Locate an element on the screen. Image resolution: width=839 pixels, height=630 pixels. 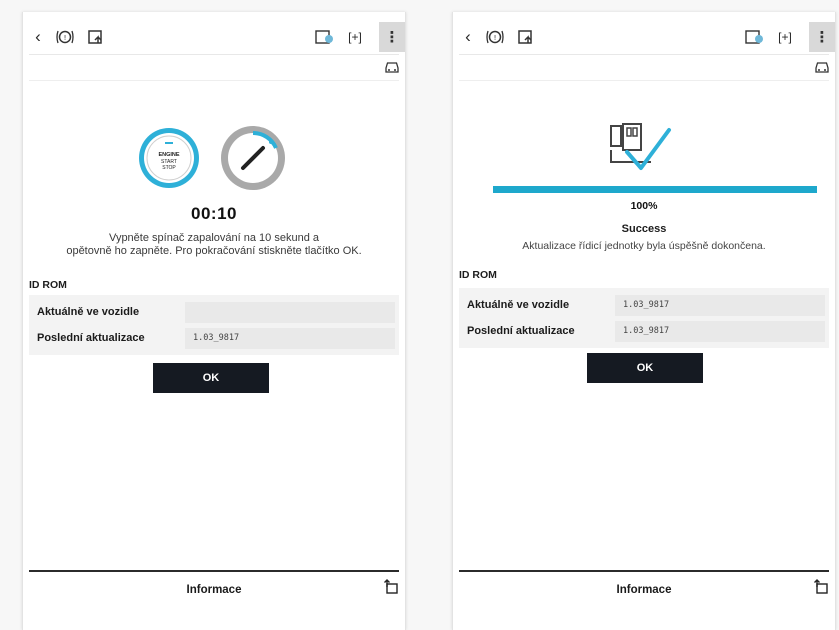
start-line3: STOP is located at coordinates (169, 168).